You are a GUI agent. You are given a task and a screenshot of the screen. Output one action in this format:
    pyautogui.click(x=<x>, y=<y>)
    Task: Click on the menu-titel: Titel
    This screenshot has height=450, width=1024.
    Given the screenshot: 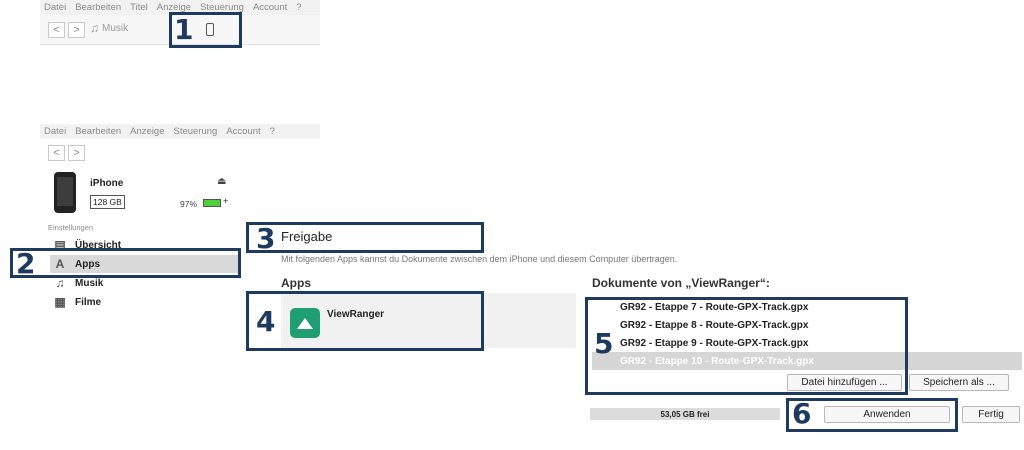 What is the action you would take?
    pyautogui.click(x=139, y=7)
    